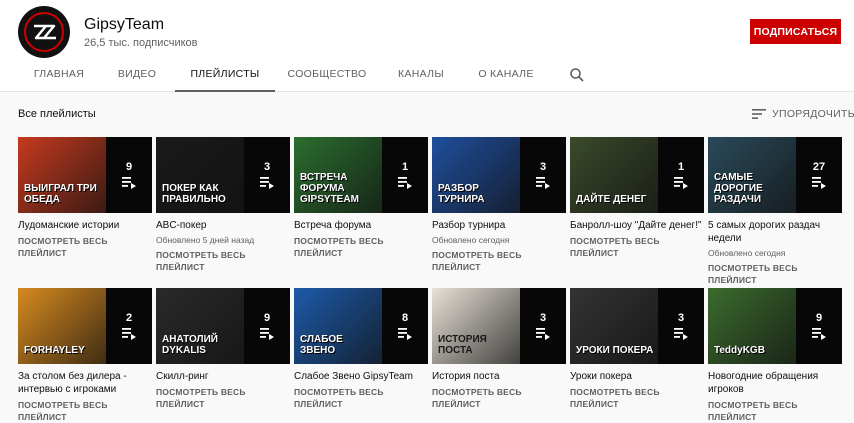 Image resolution: width=854 pixels, height=423 pixels. What do you see at coordinates (223, 225) in the screenshot?
I see `playlist-title: ABC-покер` at bounding box center [223, 225].